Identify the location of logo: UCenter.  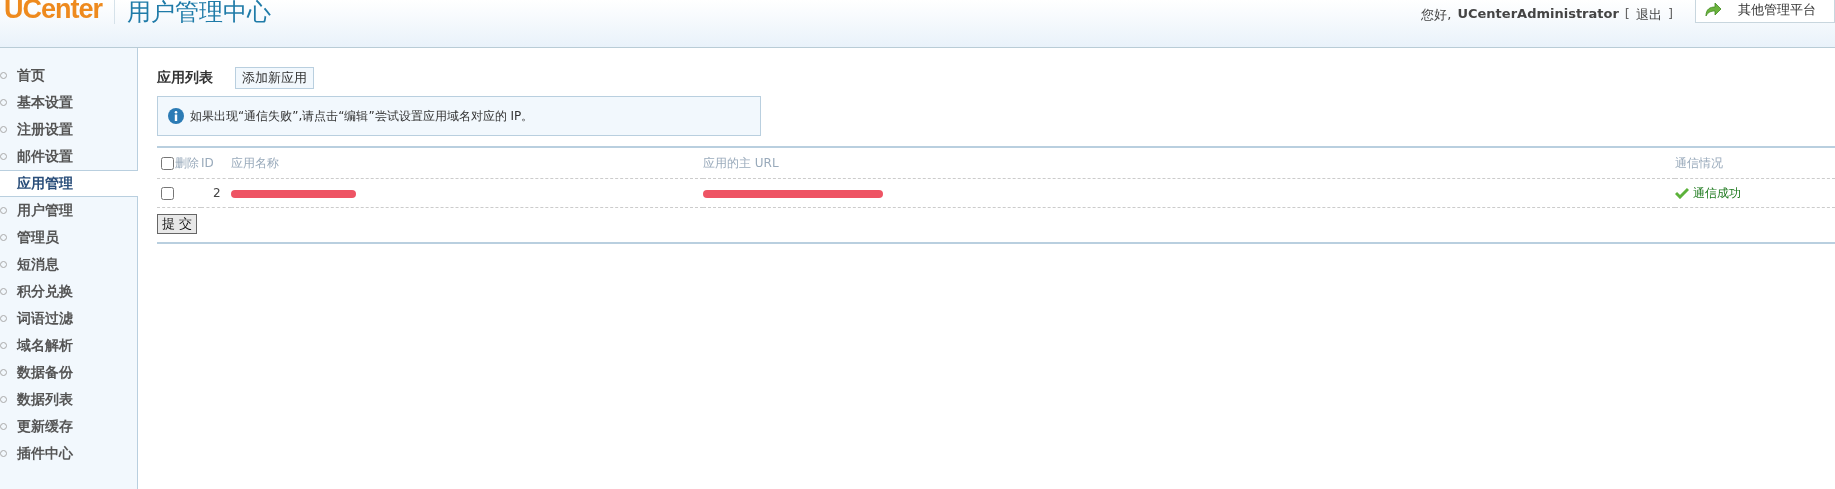
(60, 12).